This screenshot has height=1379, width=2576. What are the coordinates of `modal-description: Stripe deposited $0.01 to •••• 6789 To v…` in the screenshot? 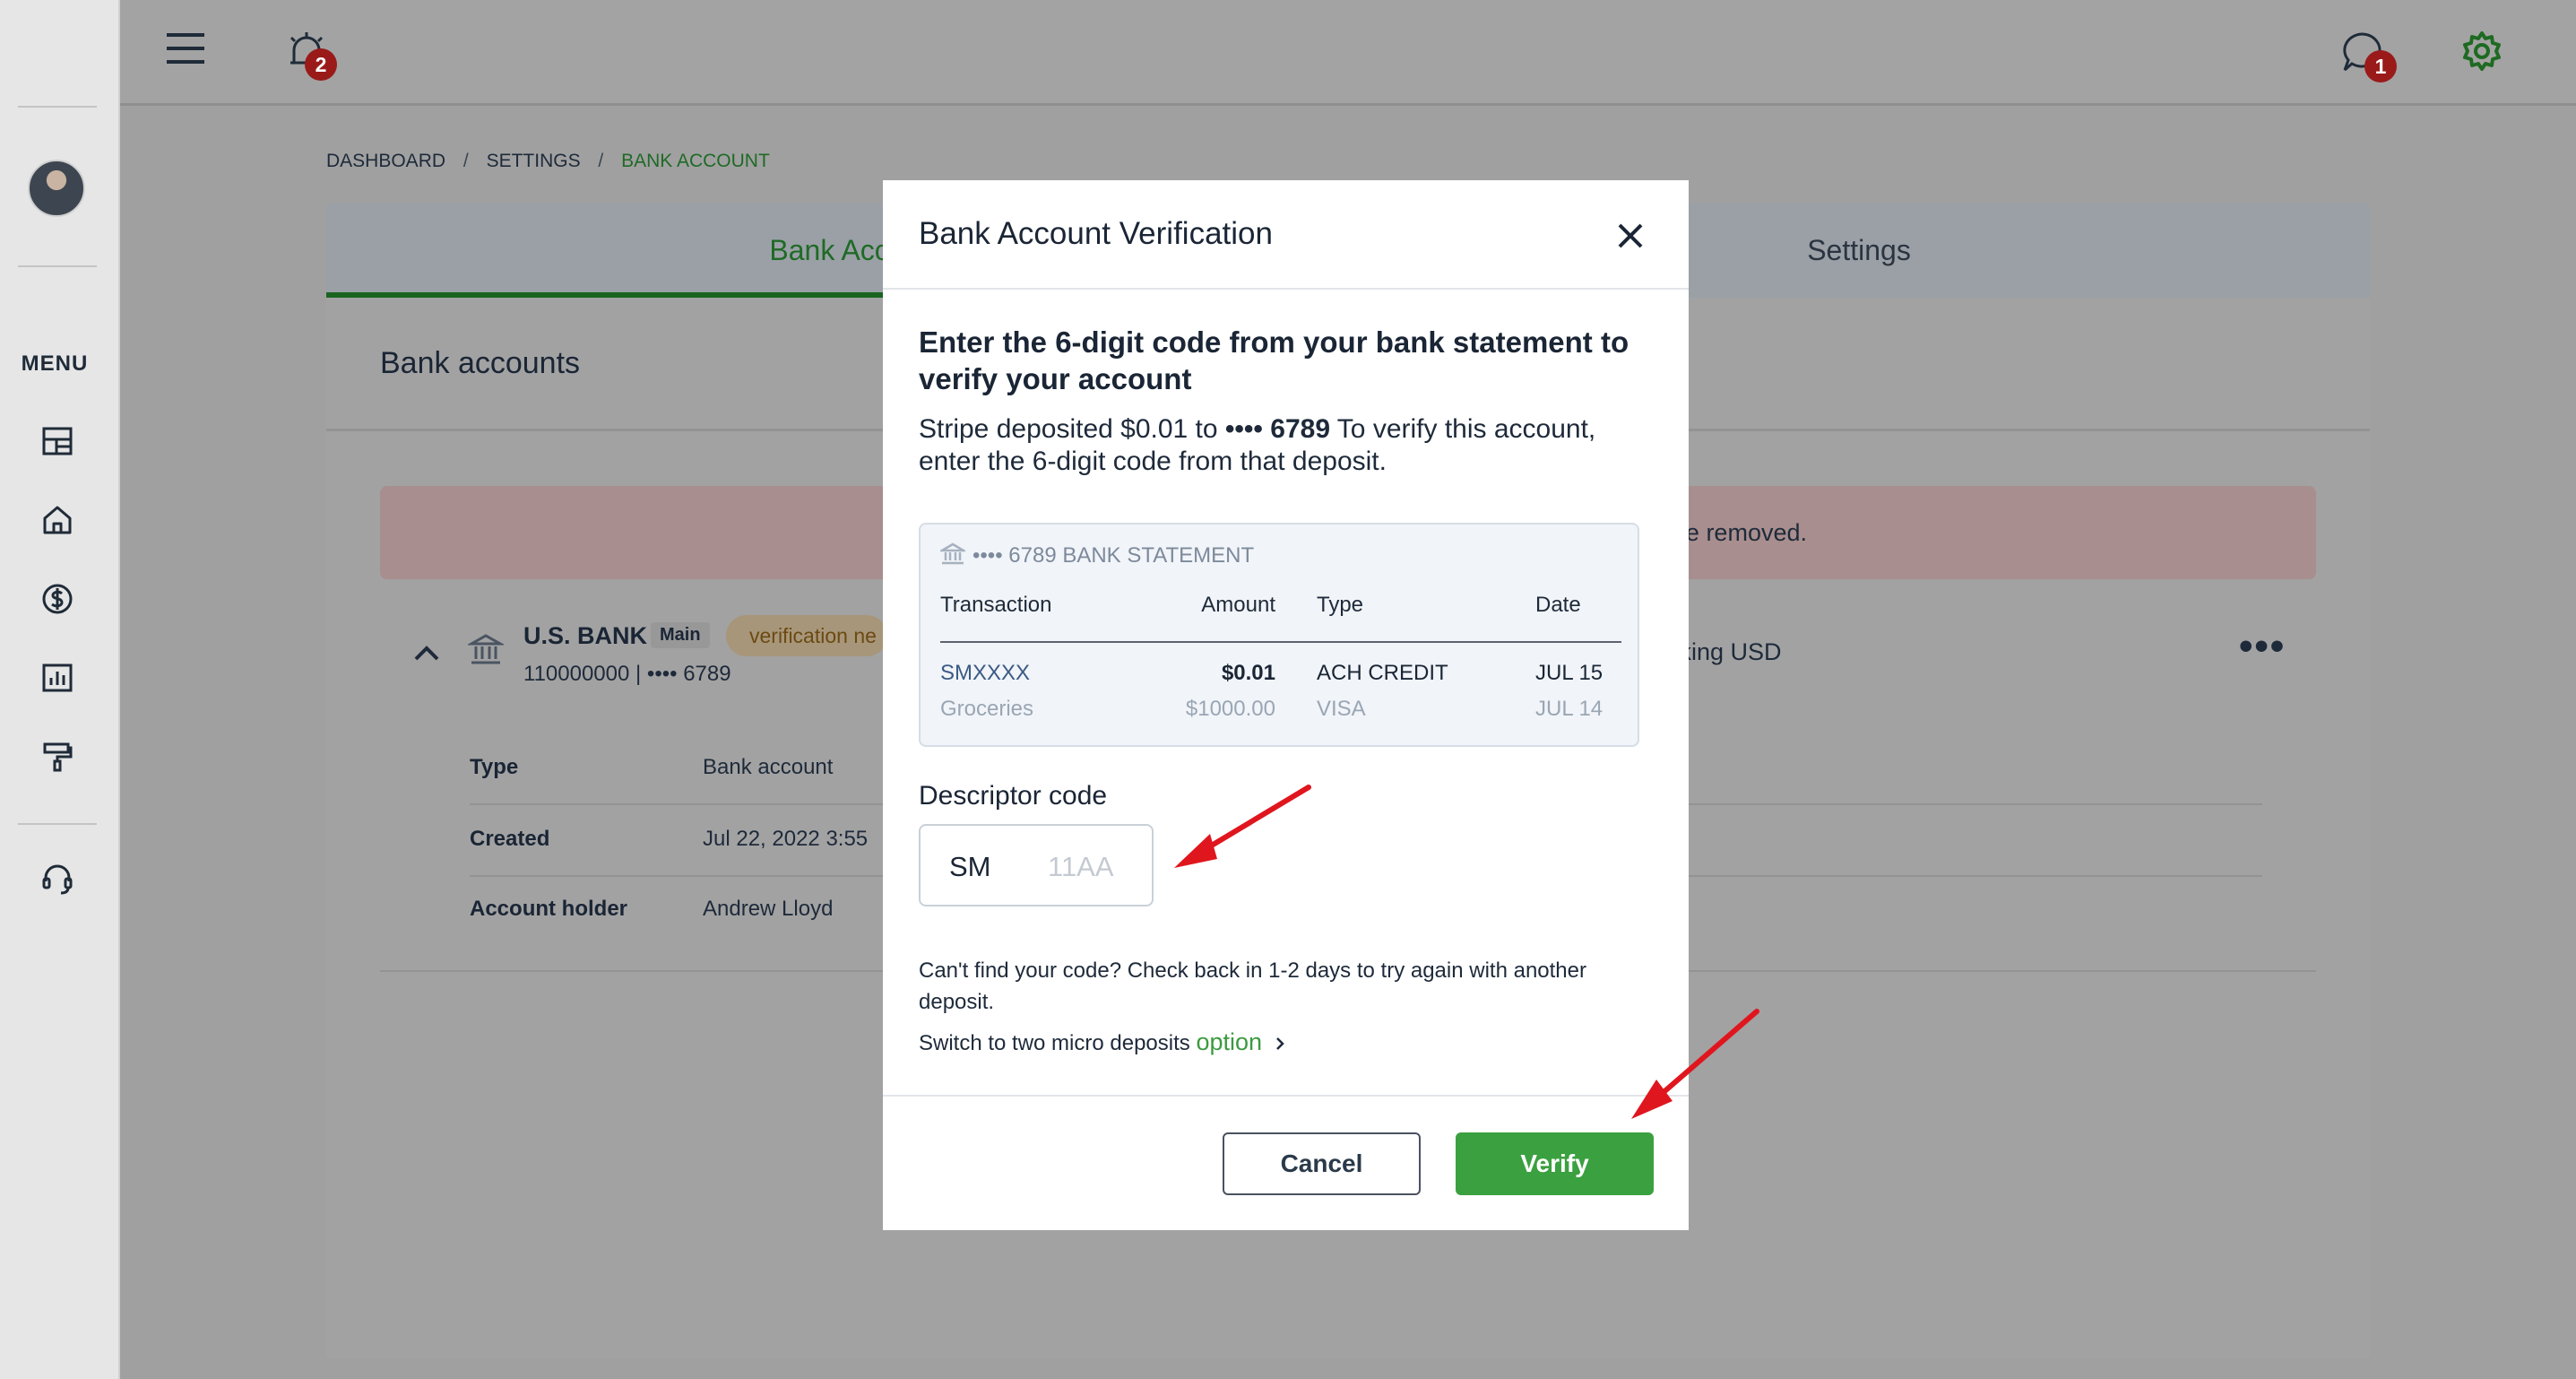 It's located at (1286, 446).